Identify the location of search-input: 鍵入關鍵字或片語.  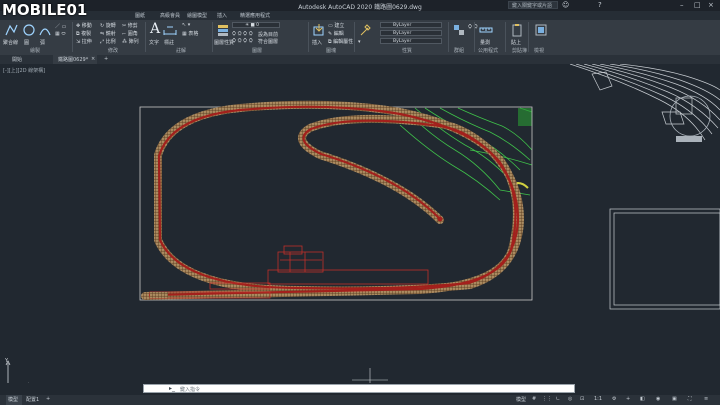
(533, 5).